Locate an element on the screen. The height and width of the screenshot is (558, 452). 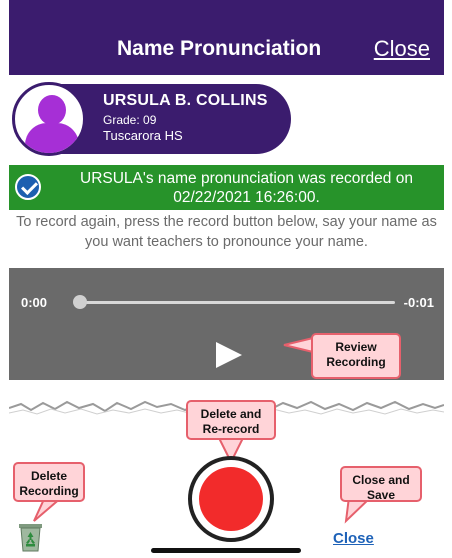
page-title: Name Pronunciation is located at coordinates (219, 48).